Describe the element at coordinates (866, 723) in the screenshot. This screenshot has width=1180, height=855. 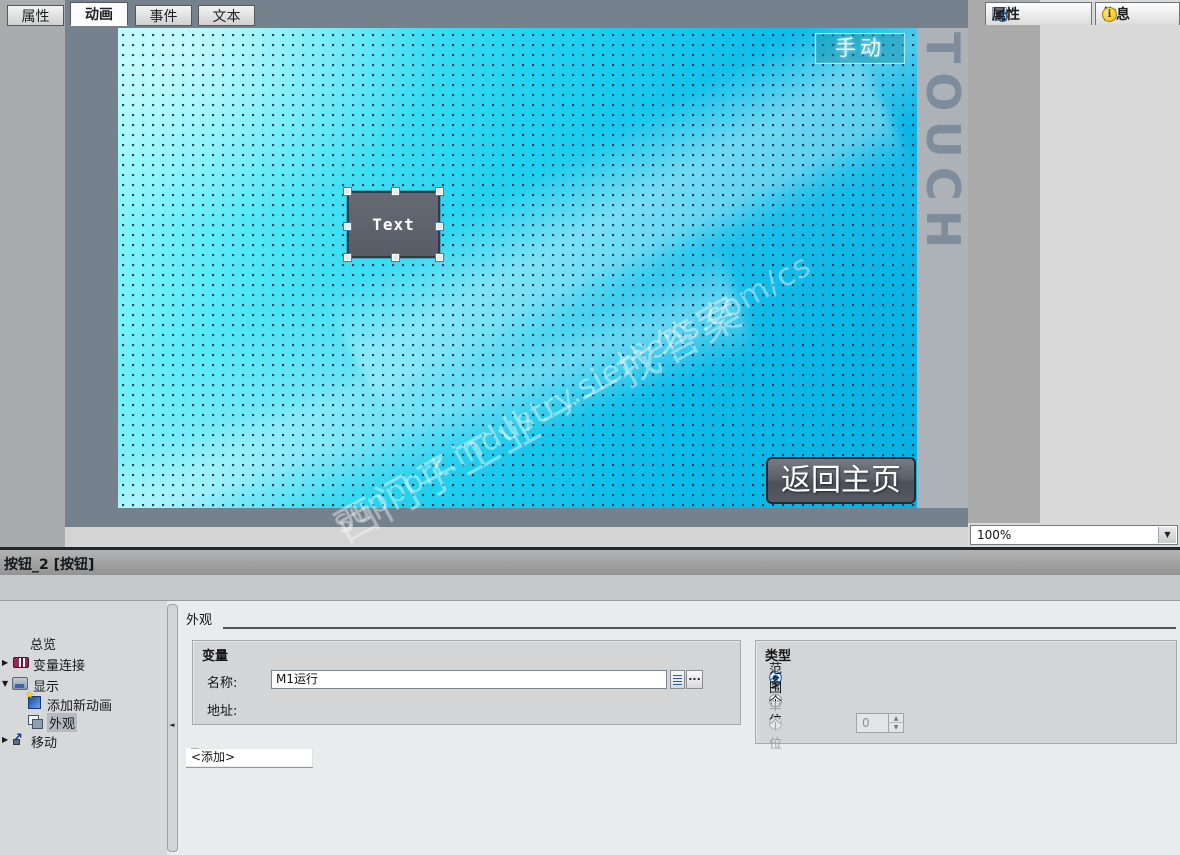
I see `spinner-value: 0` at that location.